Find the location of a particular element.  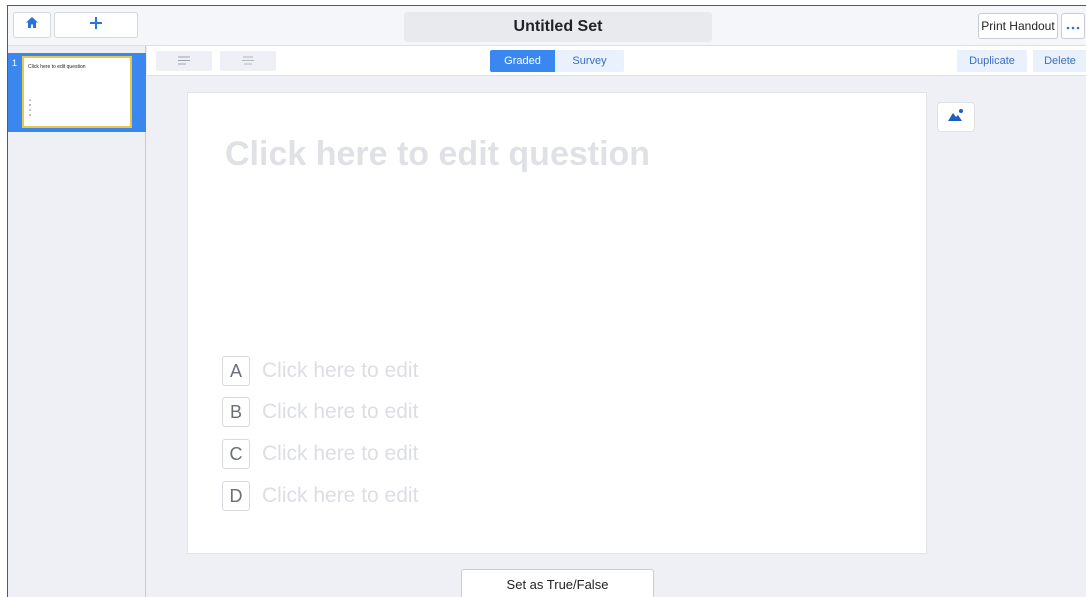

editor-toolbar: Graded Survey Duplicate Delete is located at coordinates (616, 61).